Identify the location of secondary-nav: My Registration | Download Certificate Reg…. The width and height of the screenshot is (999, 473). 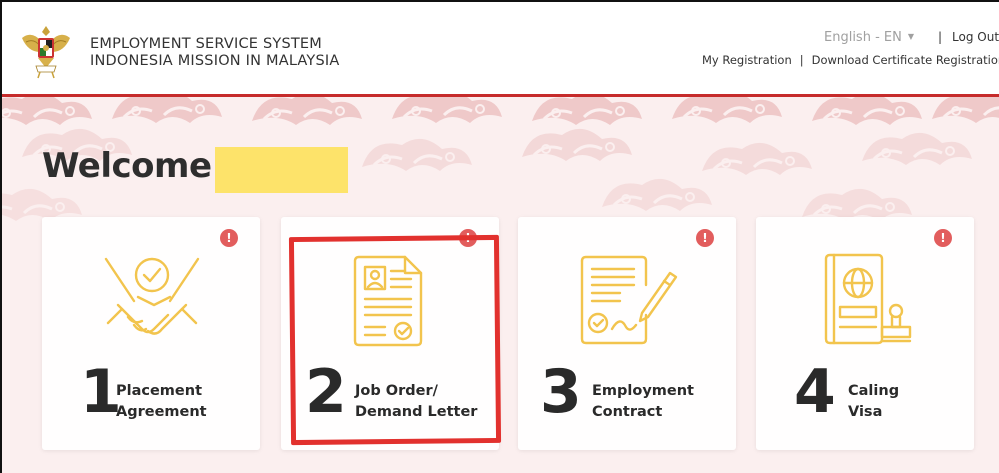
(850, 60).